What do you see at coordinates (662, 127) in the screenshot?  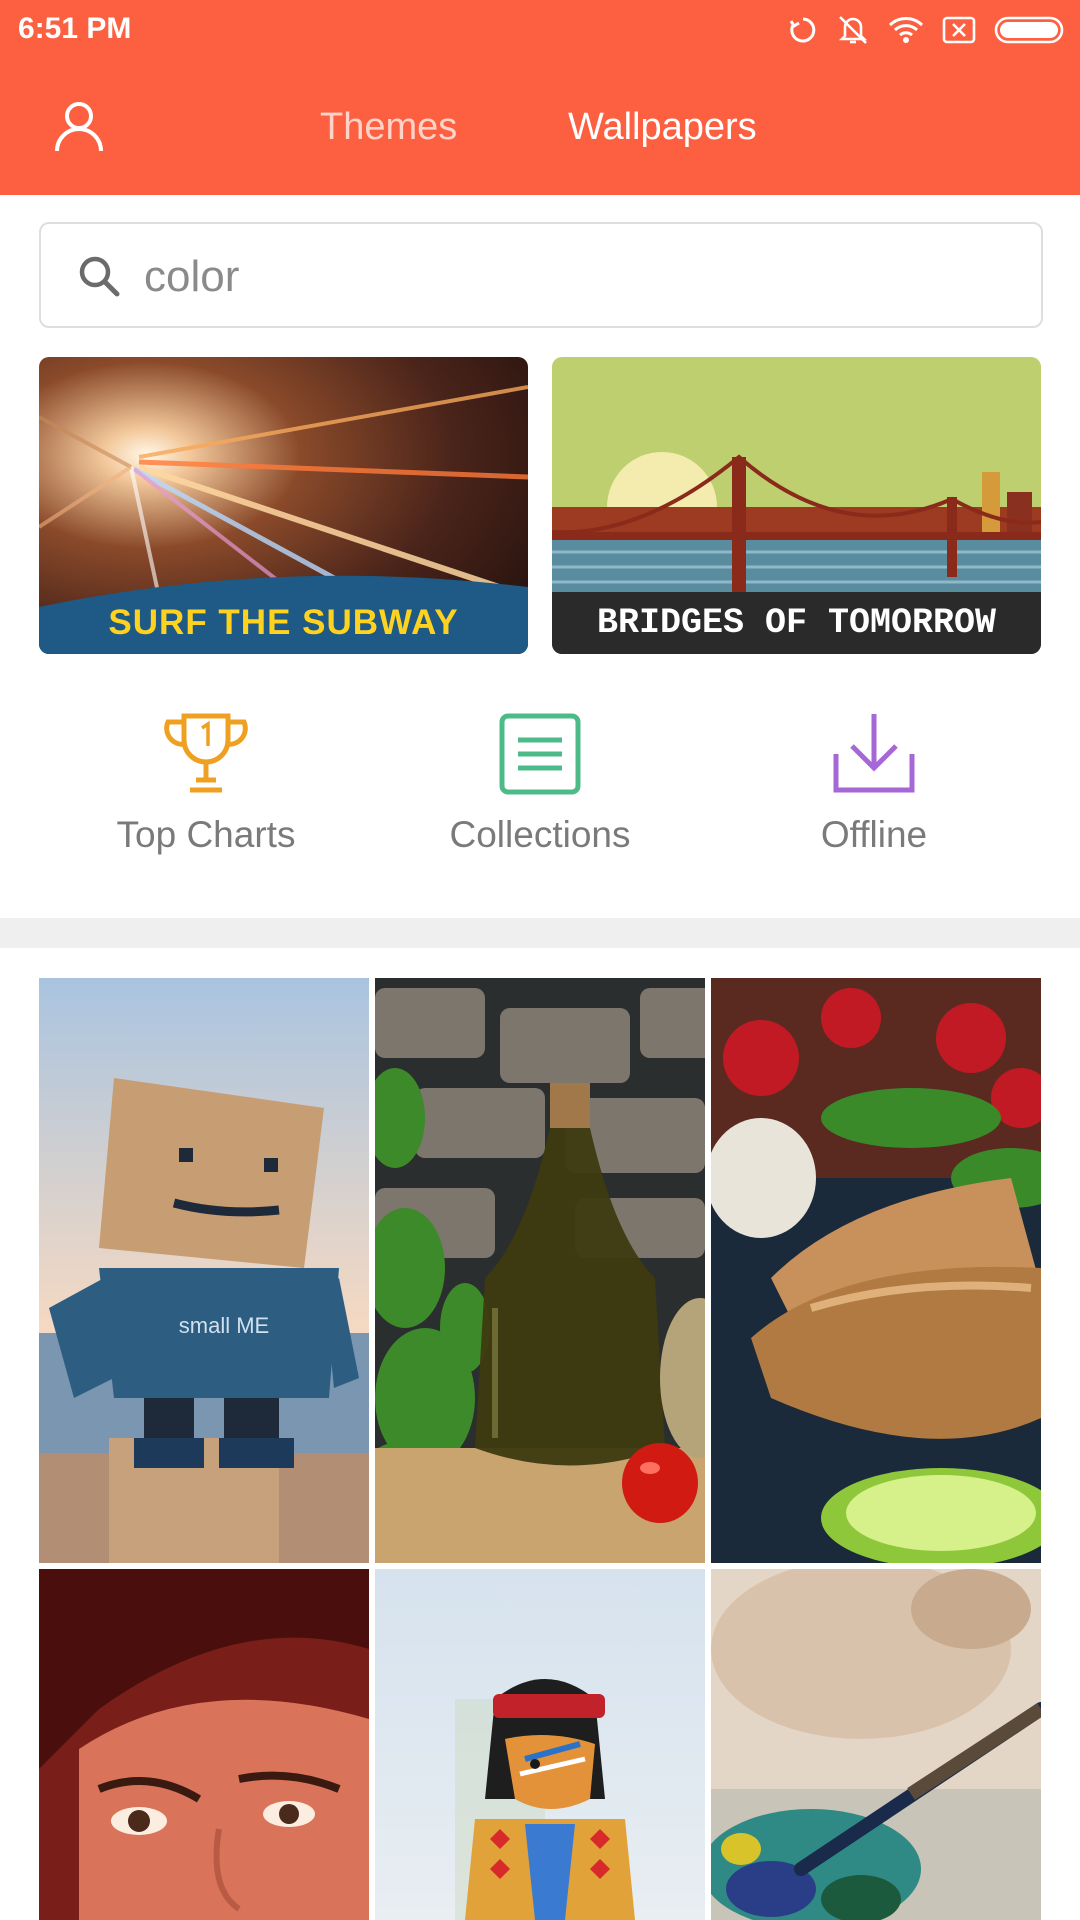 I see `tab-wallpapers: Wallpapers` at bounding box center [662, 127].